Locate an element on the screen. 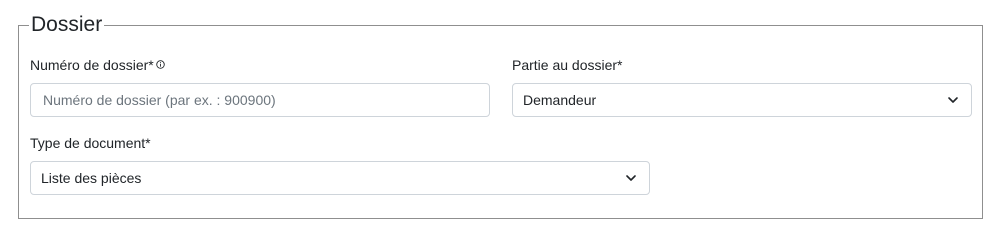 The image size is (1000, 240). party-select: Demandeur is located at coordinates (742, 100).